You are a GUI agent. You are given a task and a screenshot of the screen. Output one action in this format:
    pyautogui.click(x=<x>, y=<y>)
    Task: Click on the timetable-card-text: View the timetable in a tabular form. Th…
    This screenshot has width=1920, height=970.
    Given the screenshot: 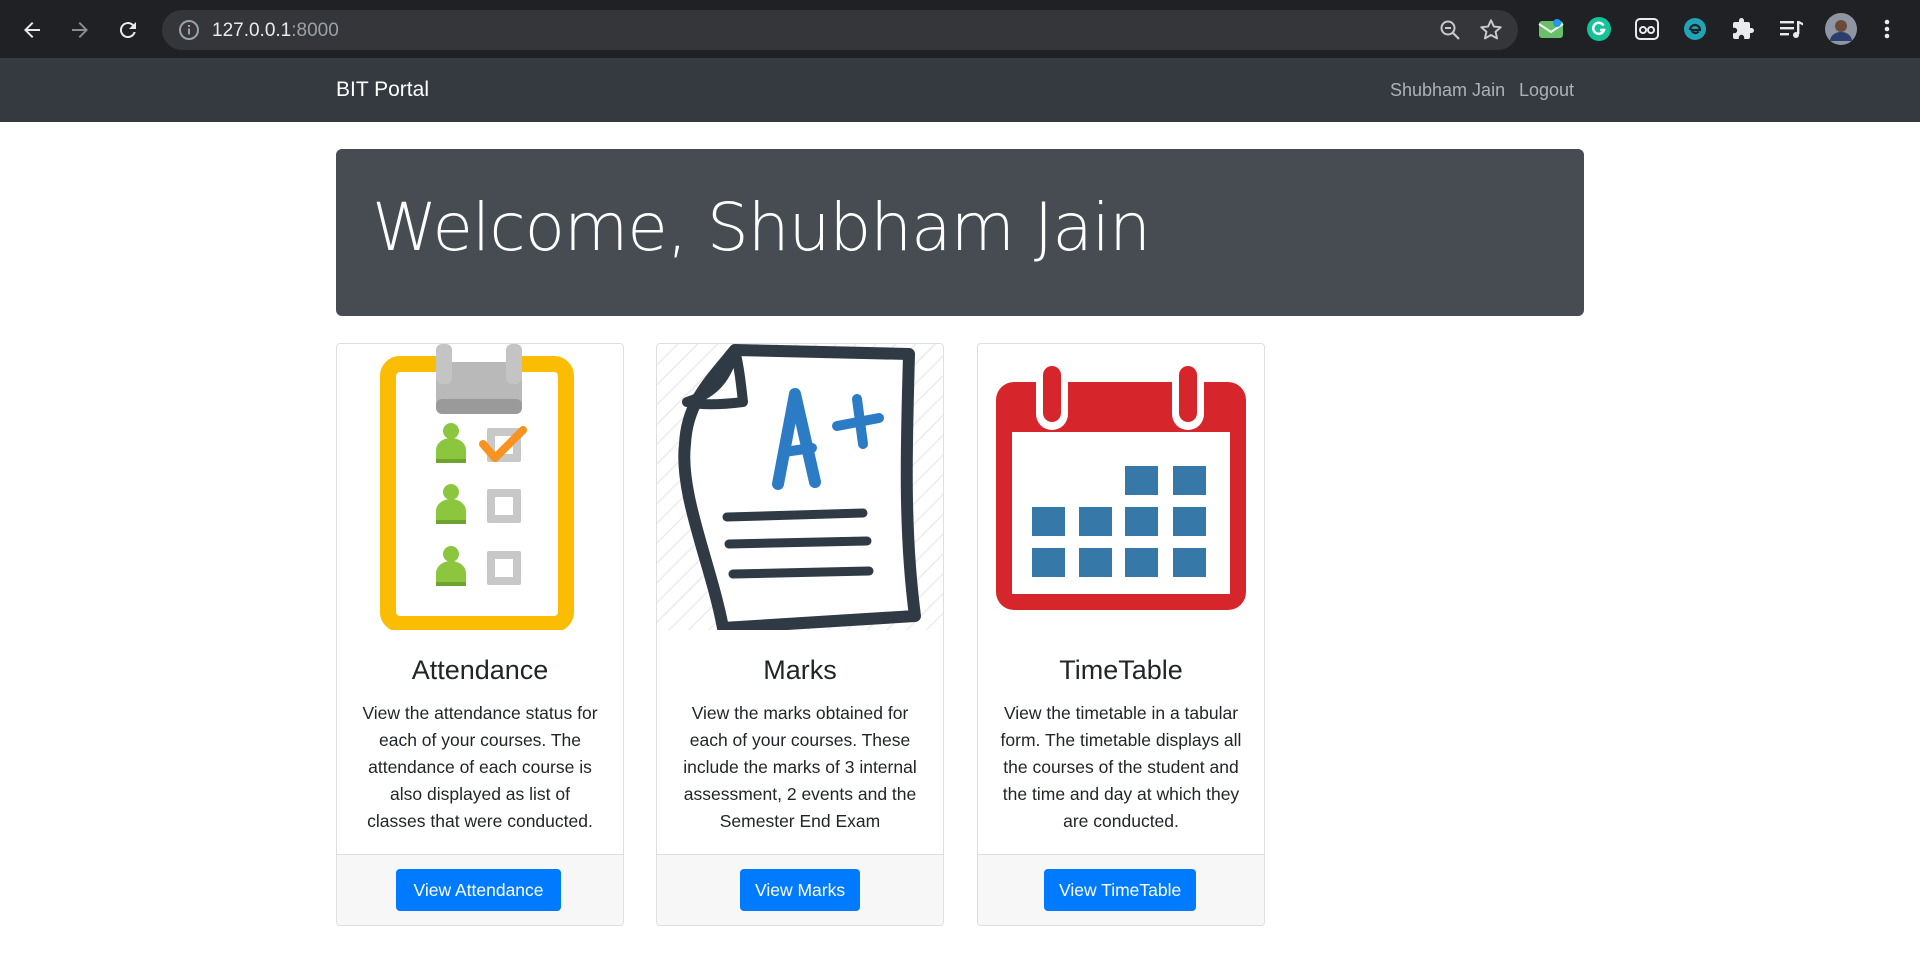 What is the action you would take?
    pyautogui.click(x=1121, y=767)
    